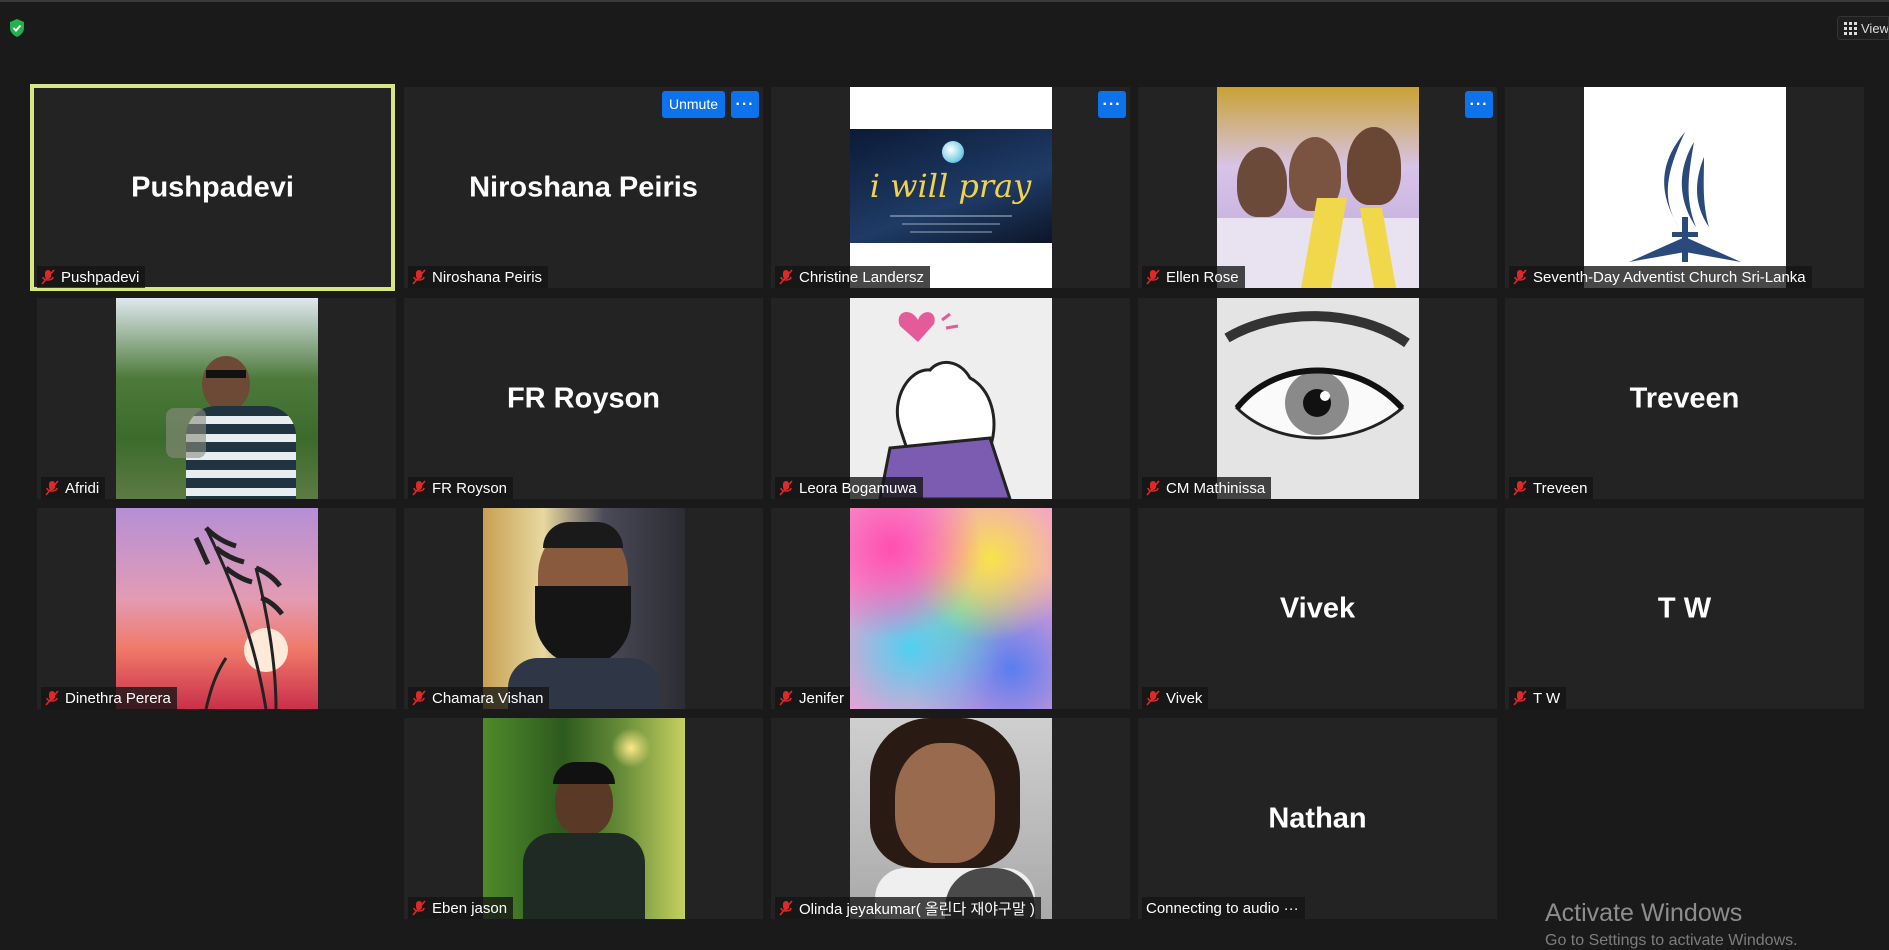  I want to click on activate-windows-subtitle: Go to Settings to activate Windows., so click(1671, 940).